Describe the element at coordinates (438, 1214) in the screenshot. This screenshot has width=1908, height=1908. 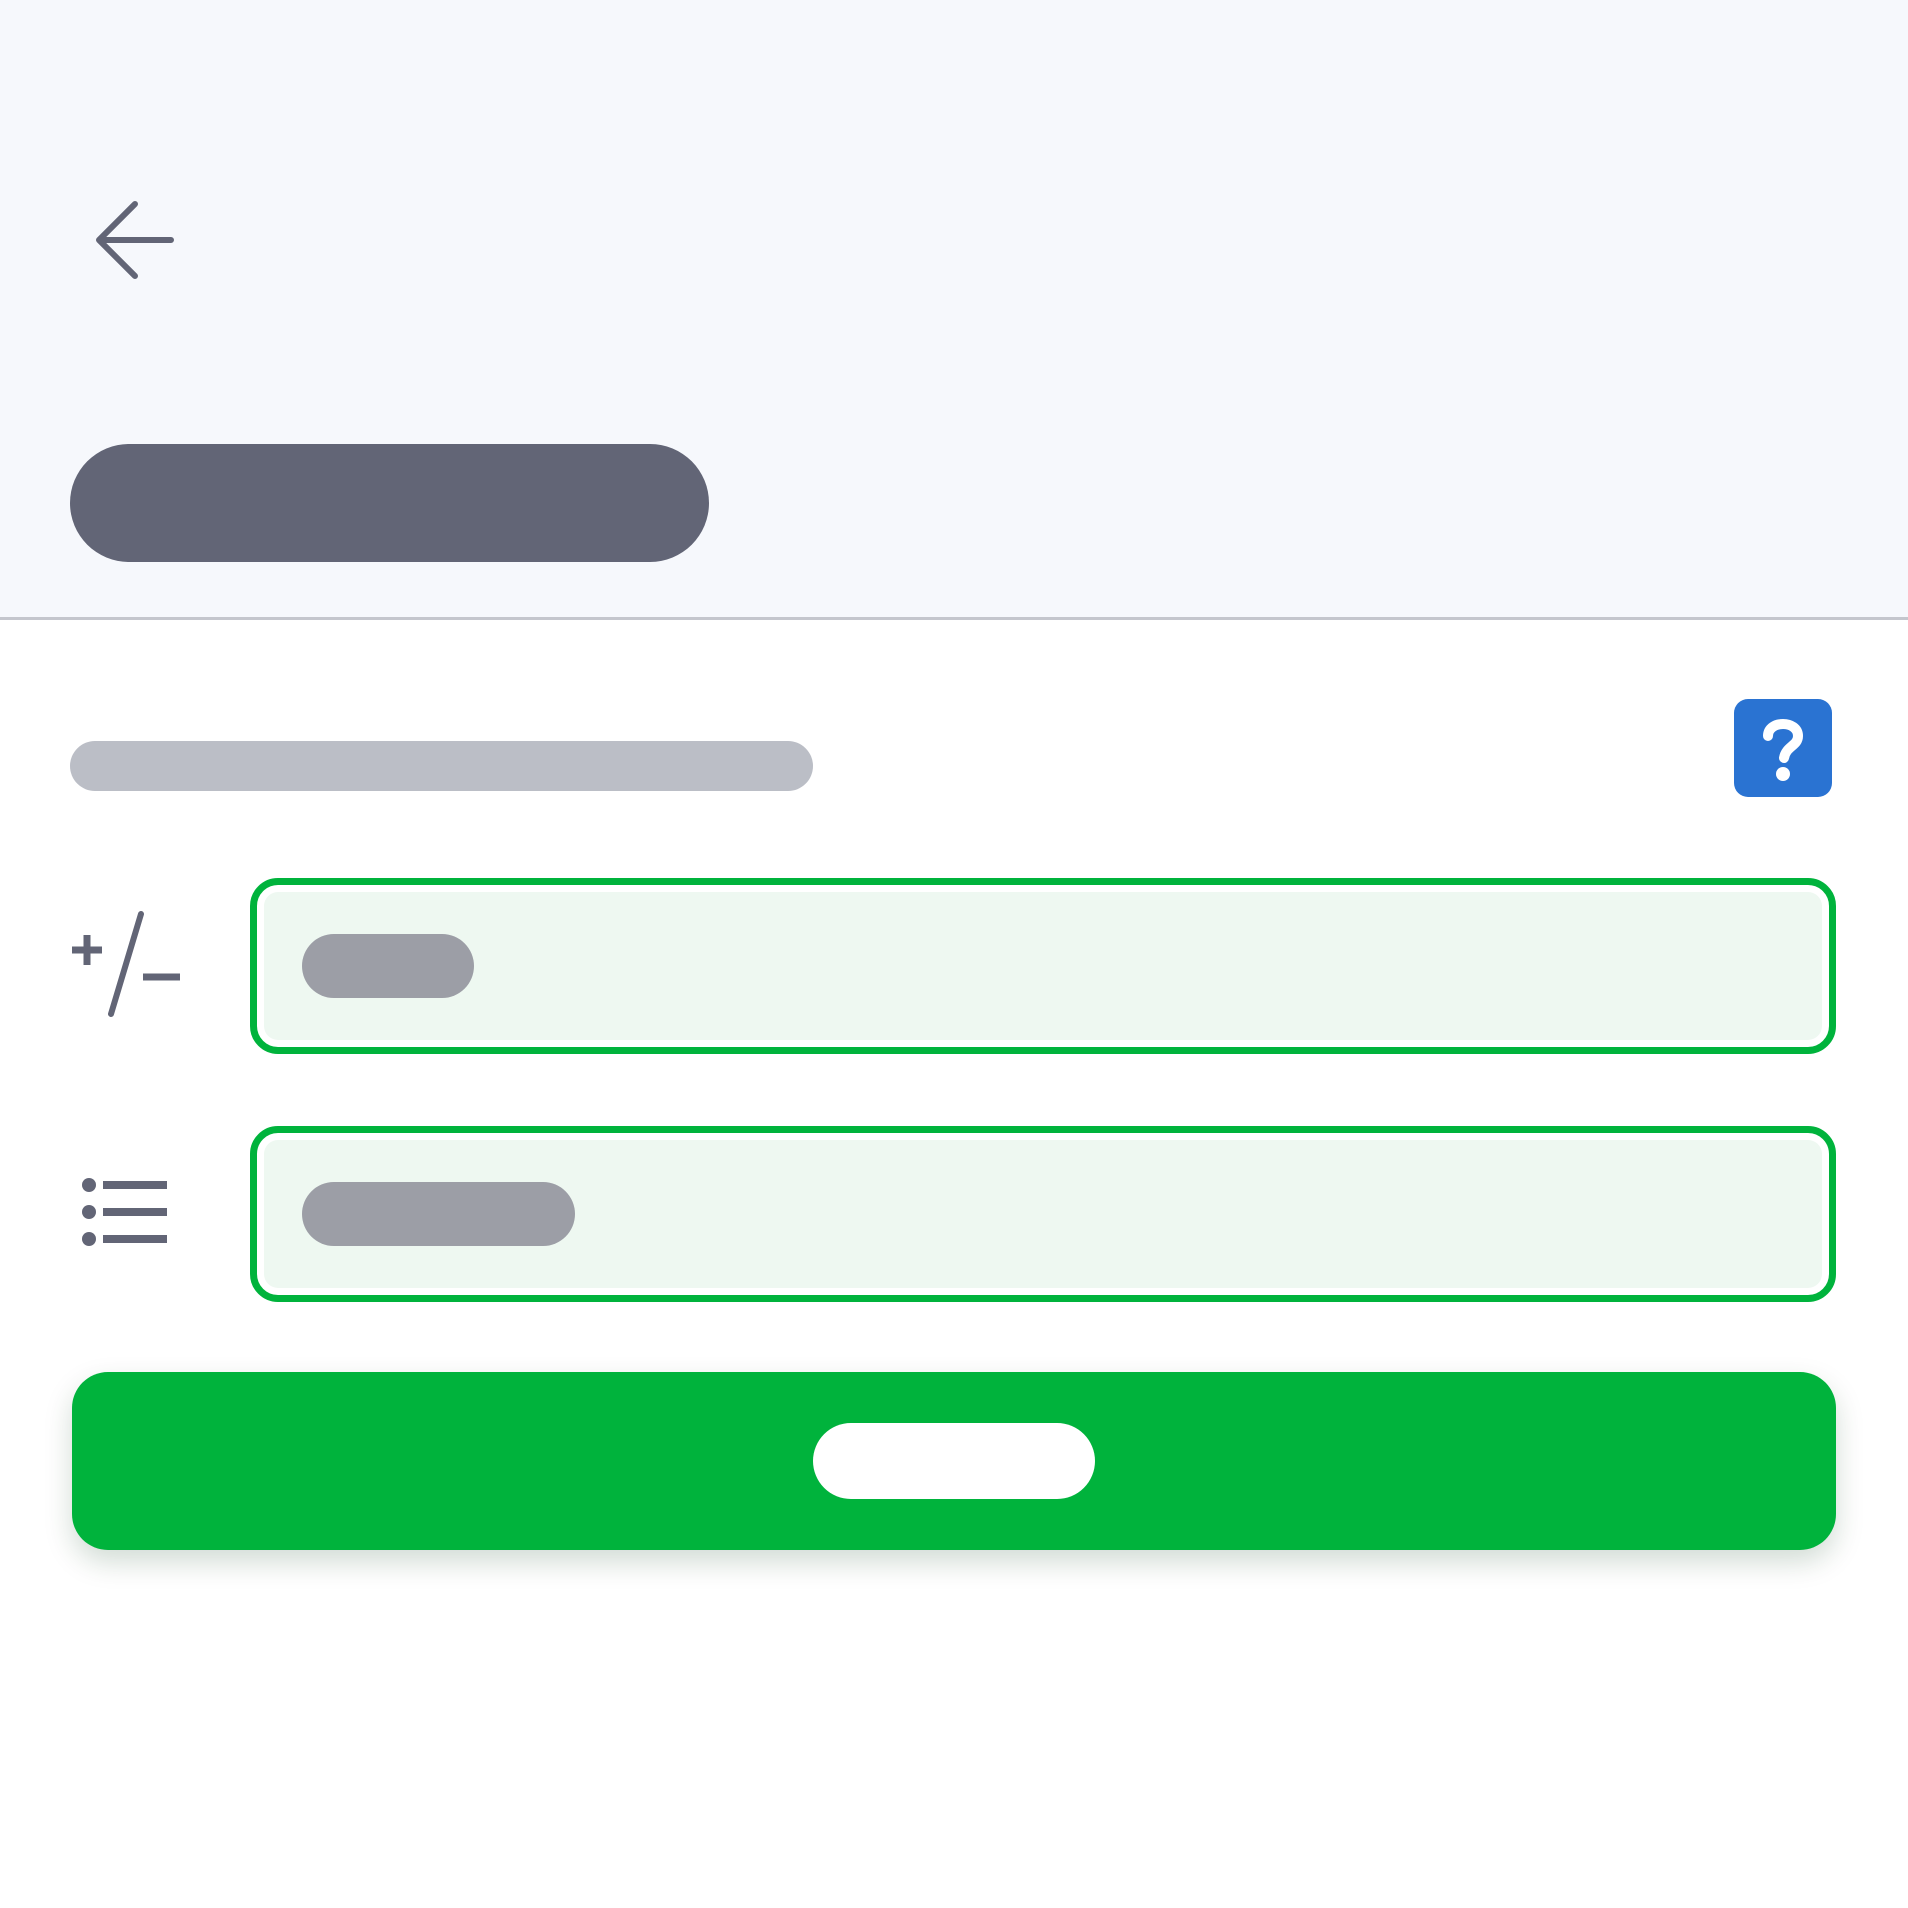
I see `category-field-placeholder` at that location.